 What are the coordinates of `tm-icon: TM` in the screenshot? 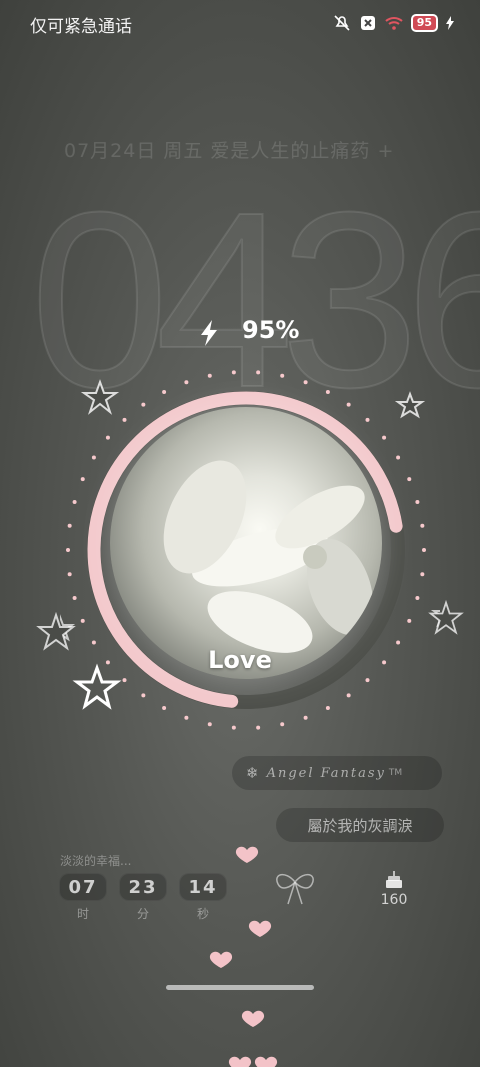 It's located at (395, 773).